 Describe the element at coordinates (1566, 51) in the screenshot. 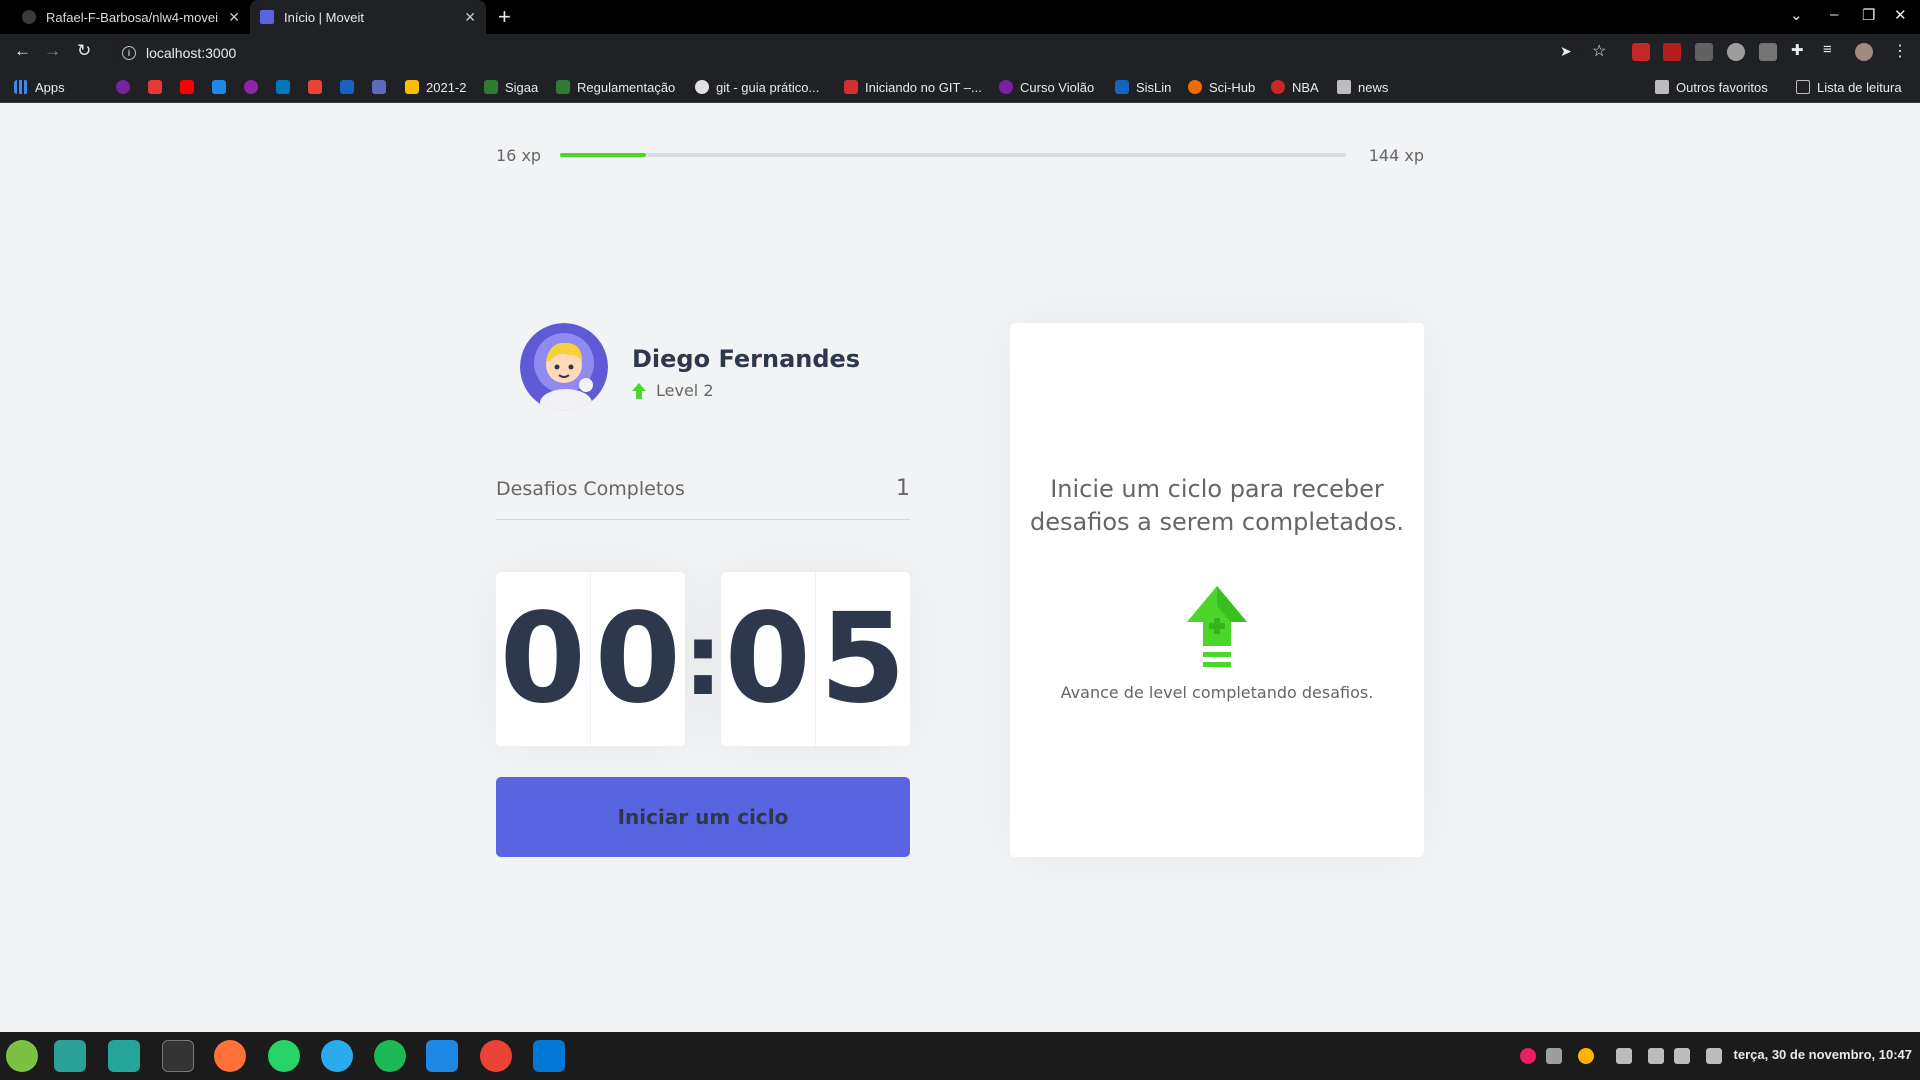

I see `send-icon: ➤` at that location.